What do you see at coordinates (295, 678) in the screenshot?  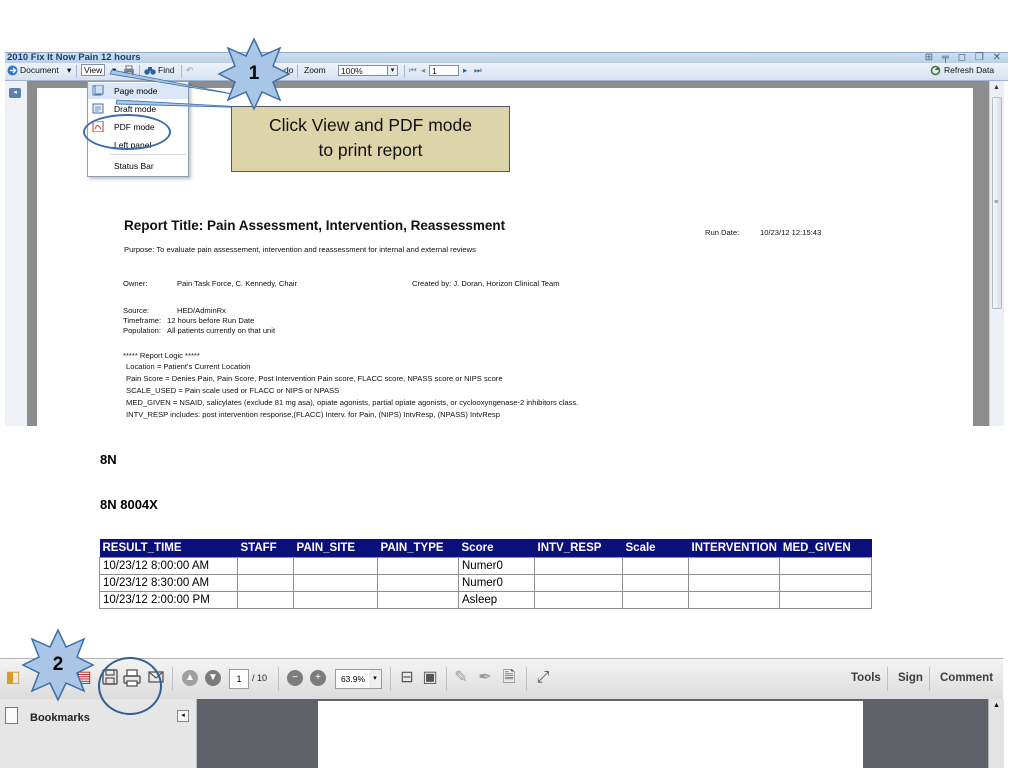 I see `zoom-out-icon: −` at bounding box center [295, 678].